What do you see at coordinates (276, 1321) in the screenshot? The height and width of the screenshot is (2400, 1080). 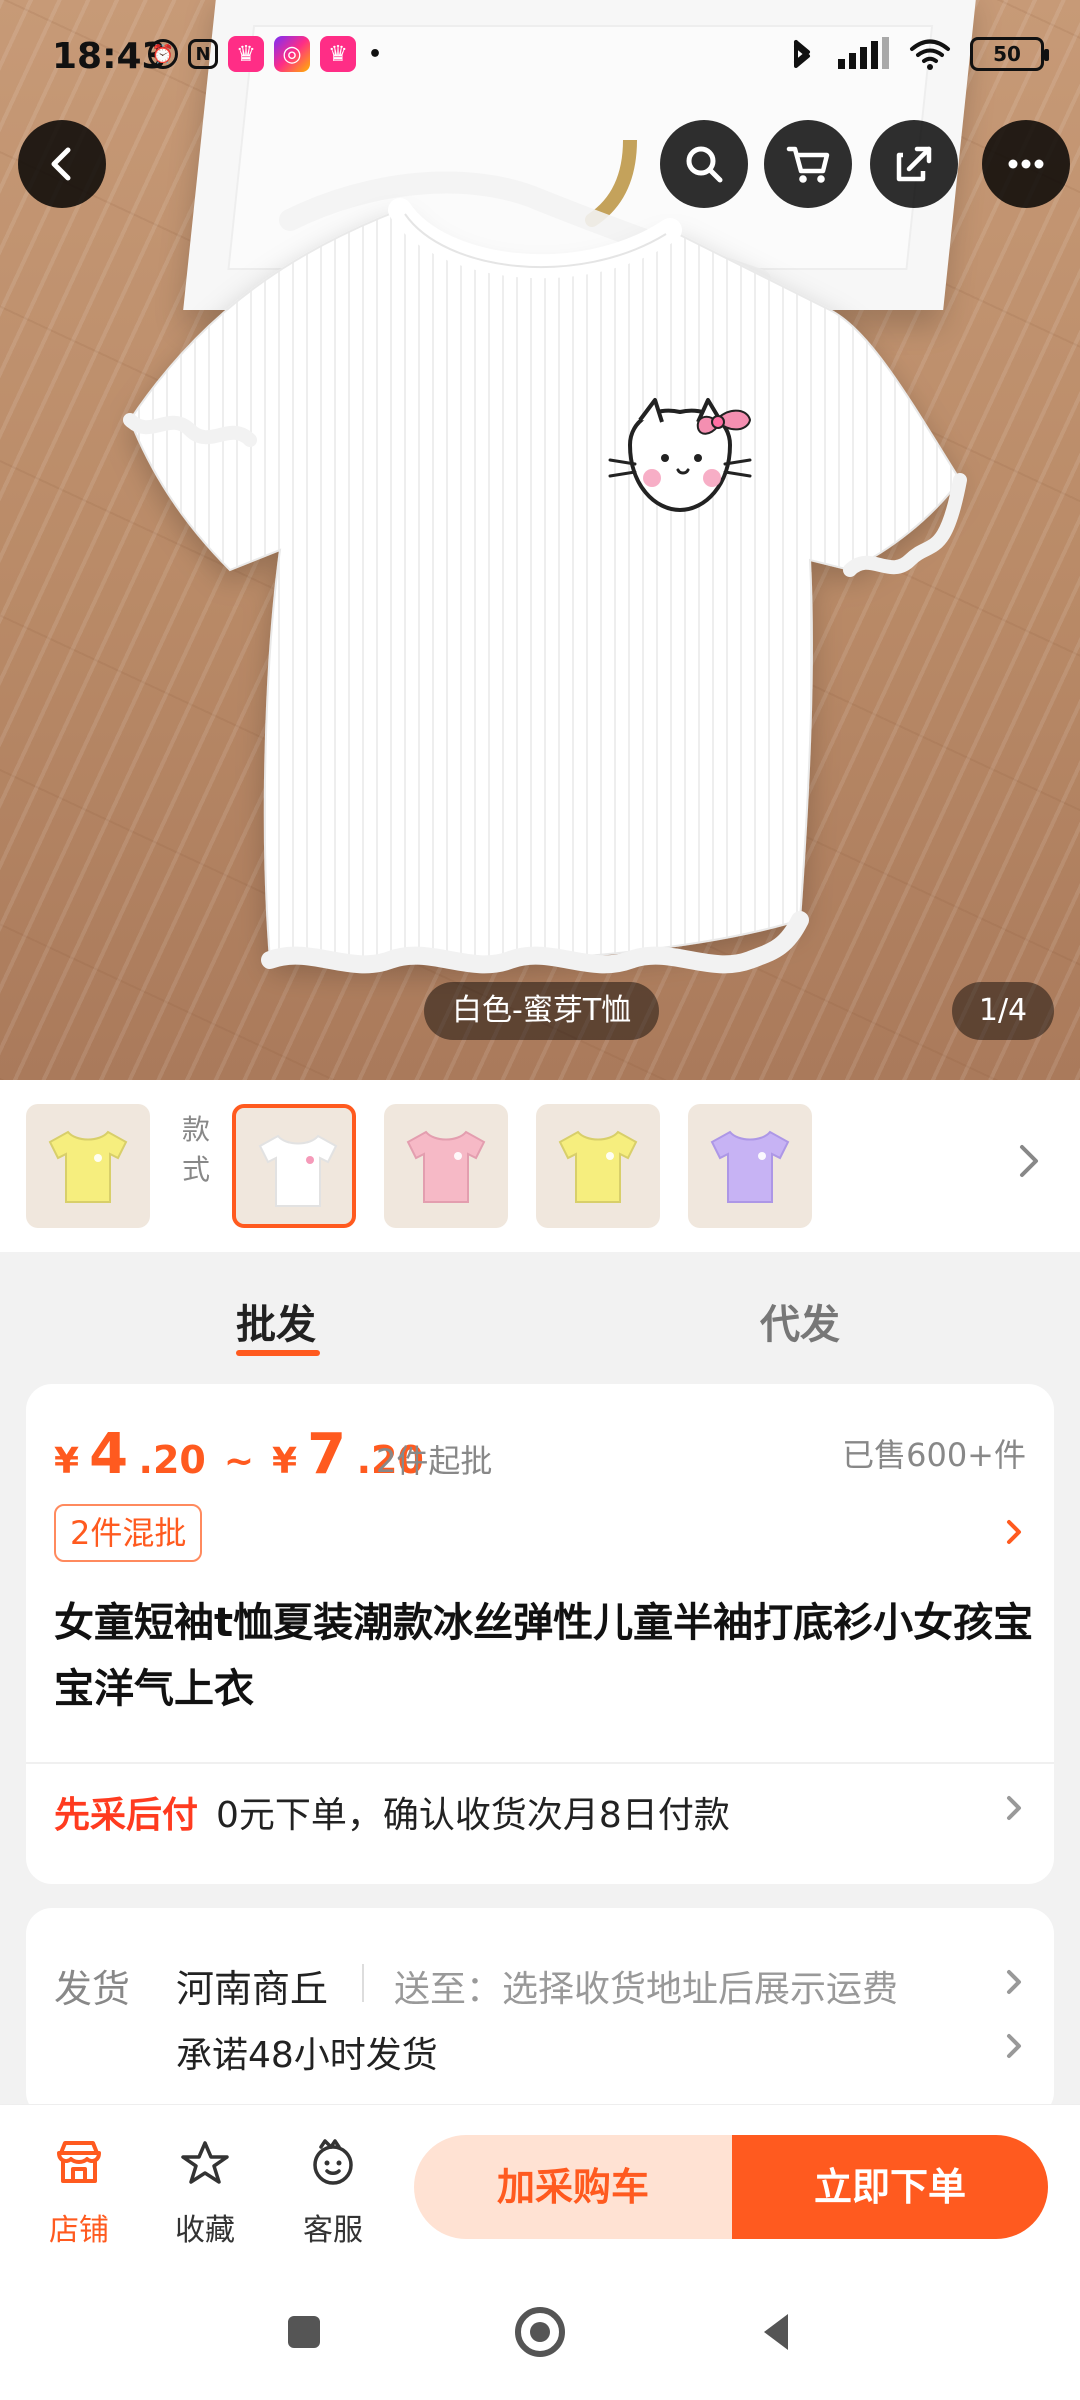 I see `tab-wholesale: 批发` at bounding box center [276, 1321].